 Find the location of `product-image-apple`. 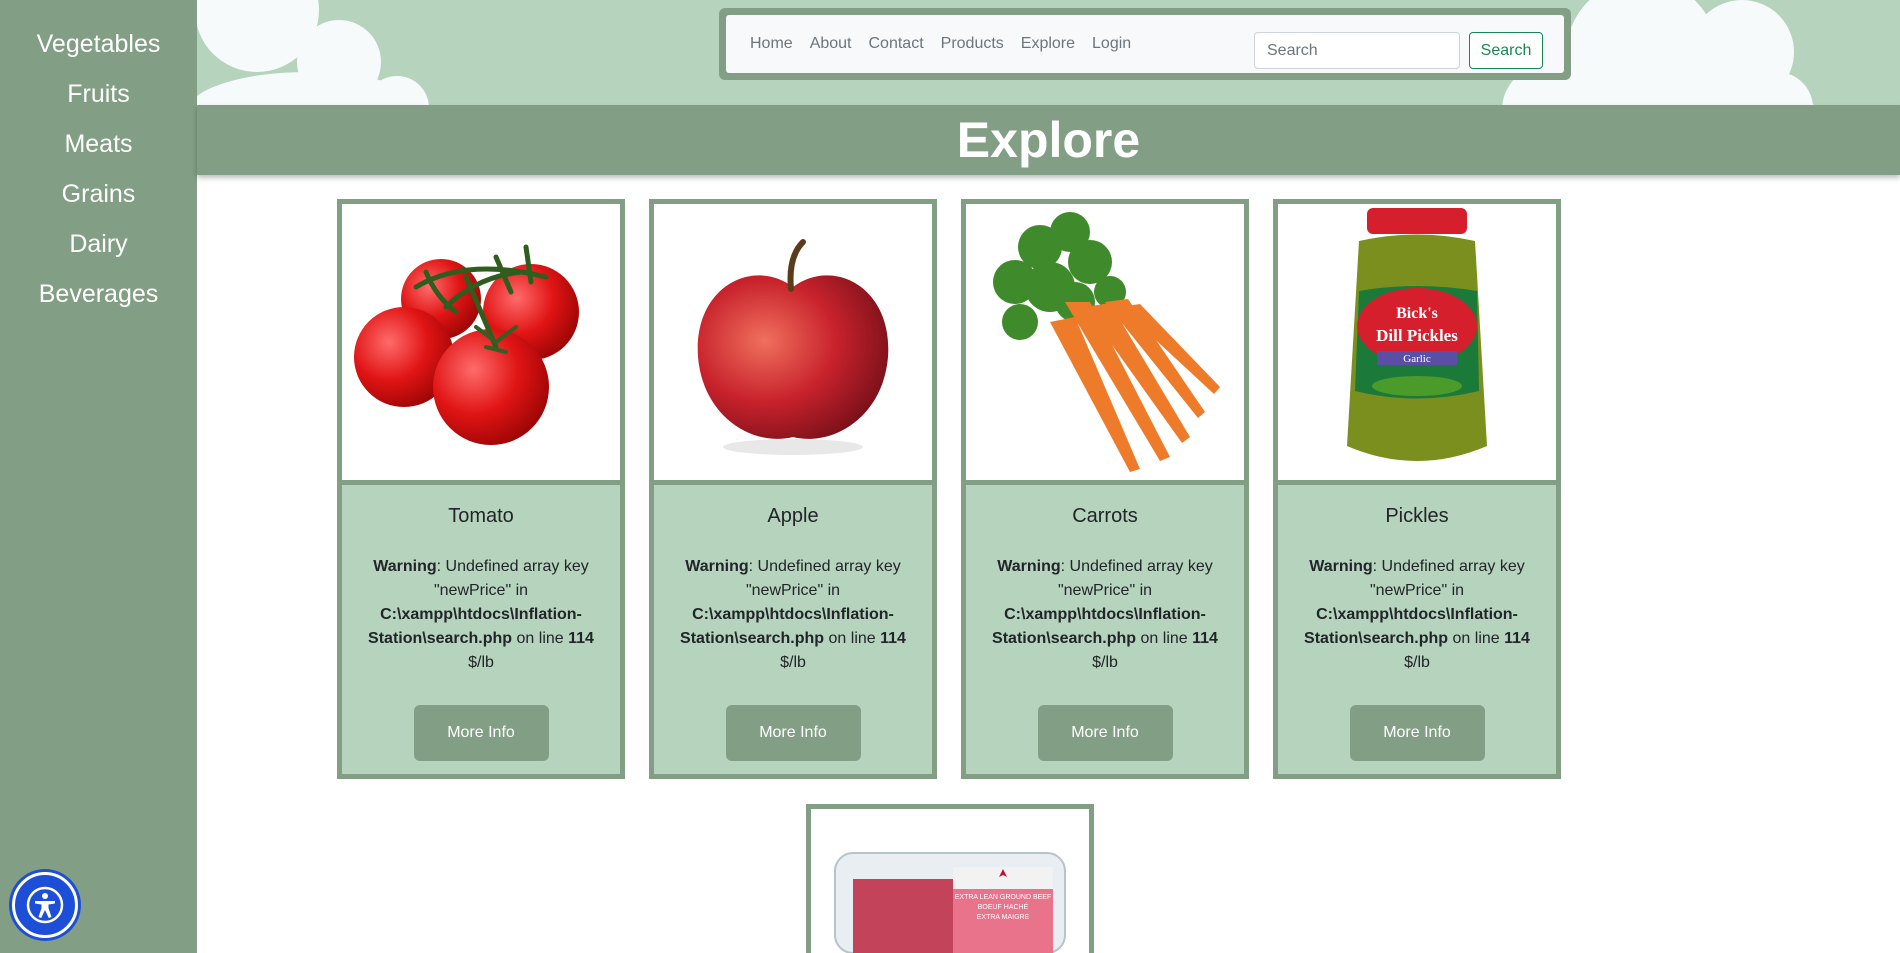

product-image-apple is located at coordinates (793, 344).